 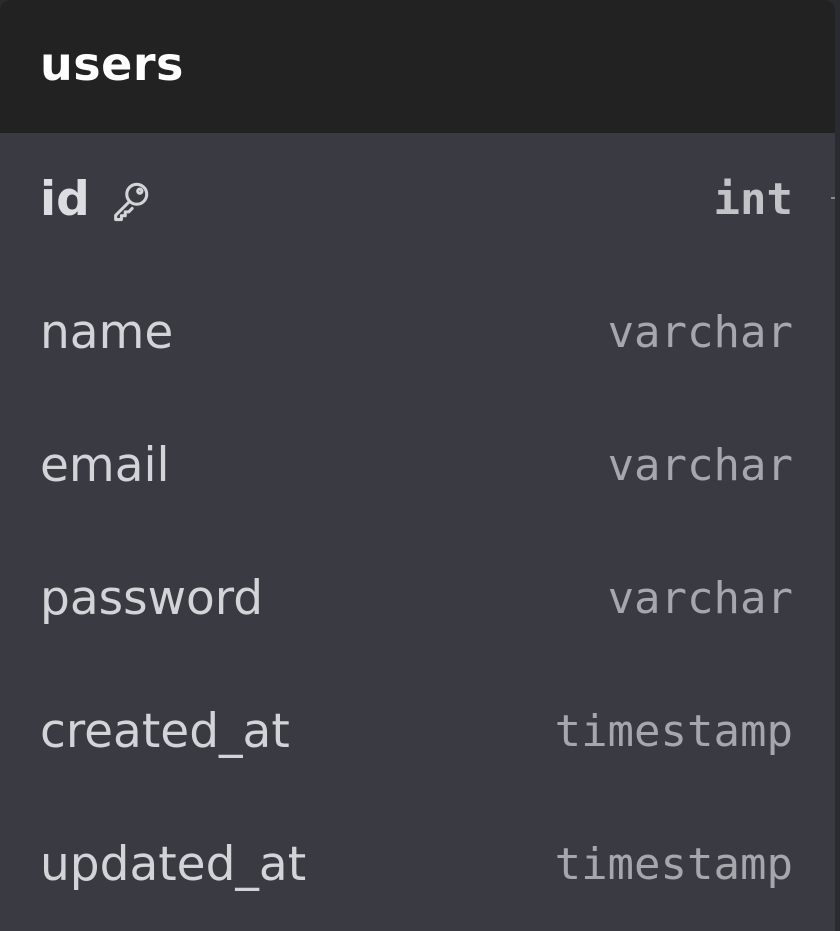 What do you see at coordinates (417, 66) in the screenshot?
I see `table-header: users` at bounding box center [417, 66].